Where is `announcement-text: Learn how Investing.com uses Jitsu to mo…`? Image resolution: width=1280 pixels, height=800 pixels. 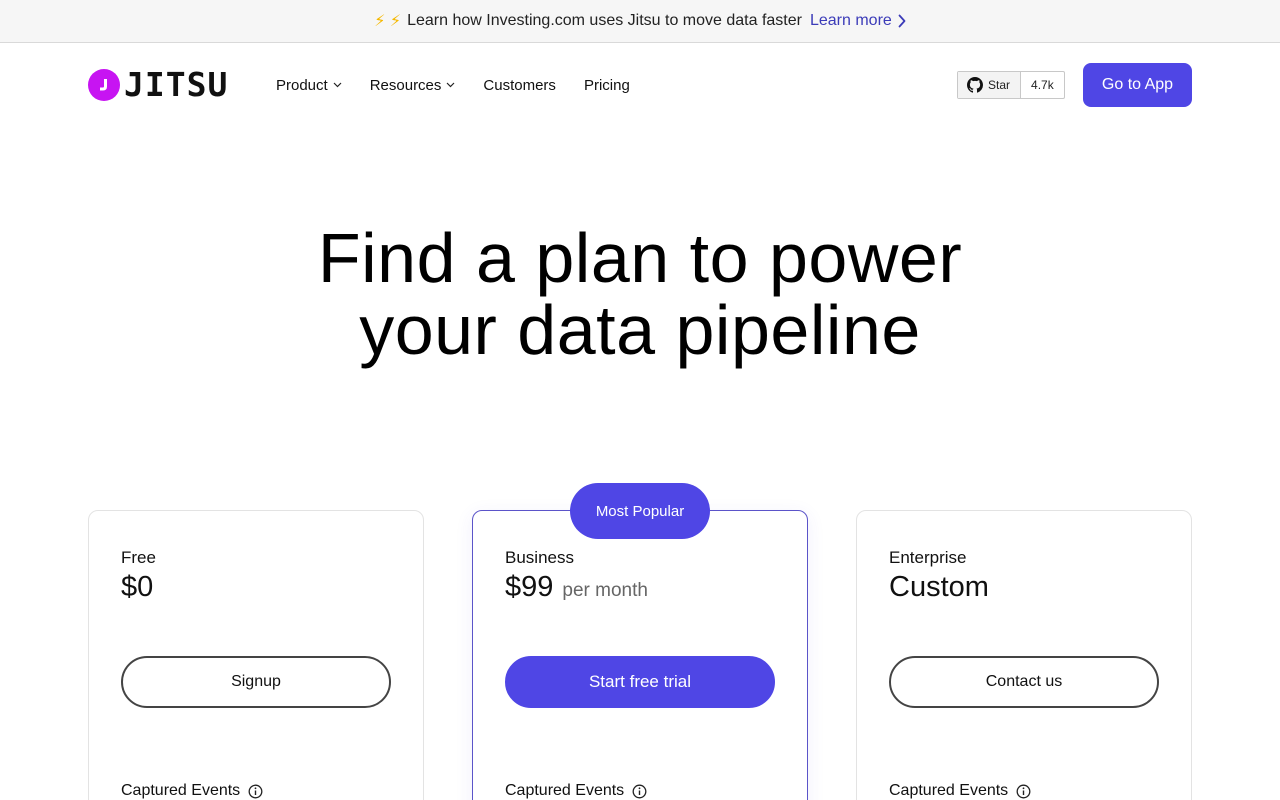
announcement-text: Learn how Investing.com uses Jitsu to mo… is located at coordinates (604, 20).